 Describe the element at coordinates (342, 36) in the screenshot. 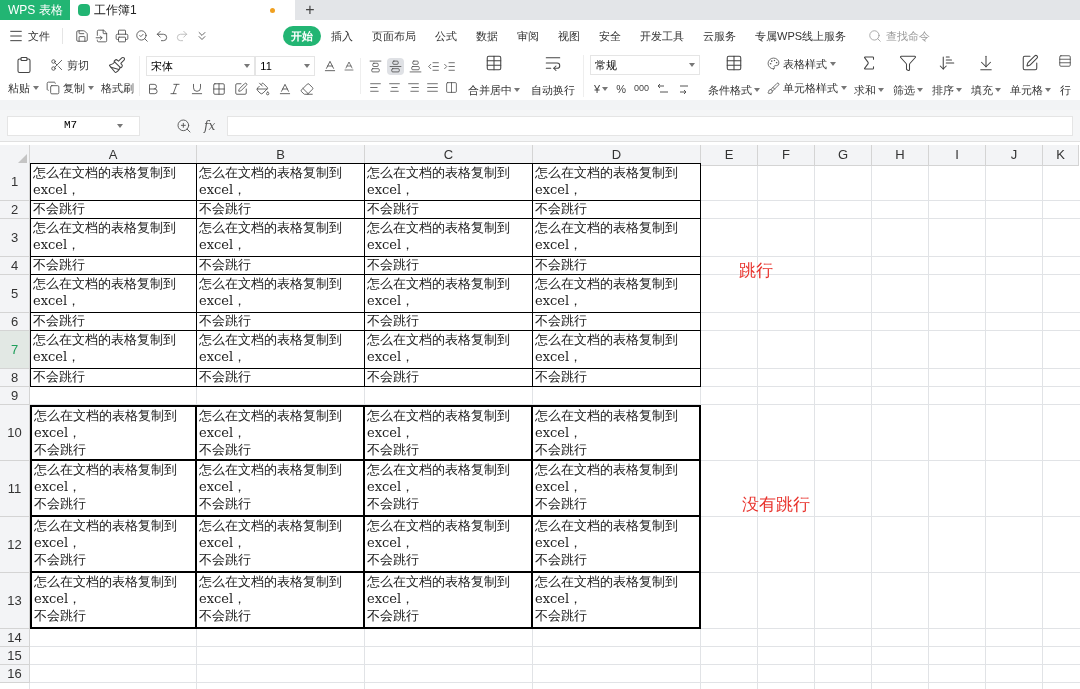

I see `ribbon-tab: 插入` at that location.